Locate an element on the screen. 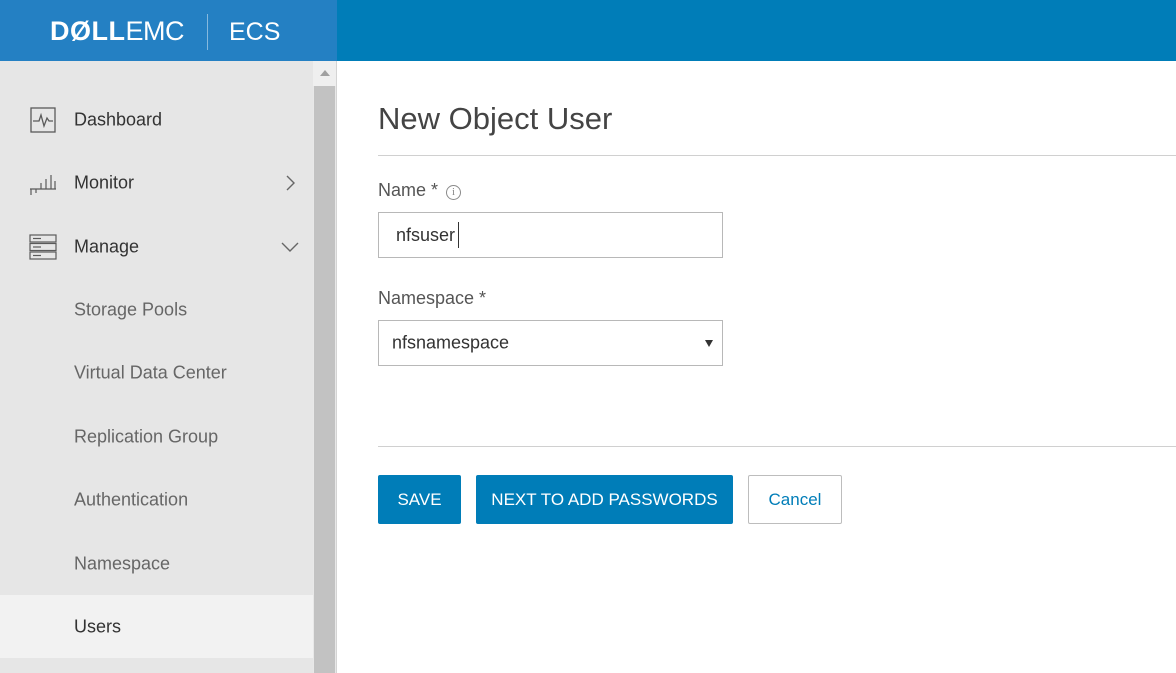  dropdown-caret-icon is located at coordinates (709, 343).